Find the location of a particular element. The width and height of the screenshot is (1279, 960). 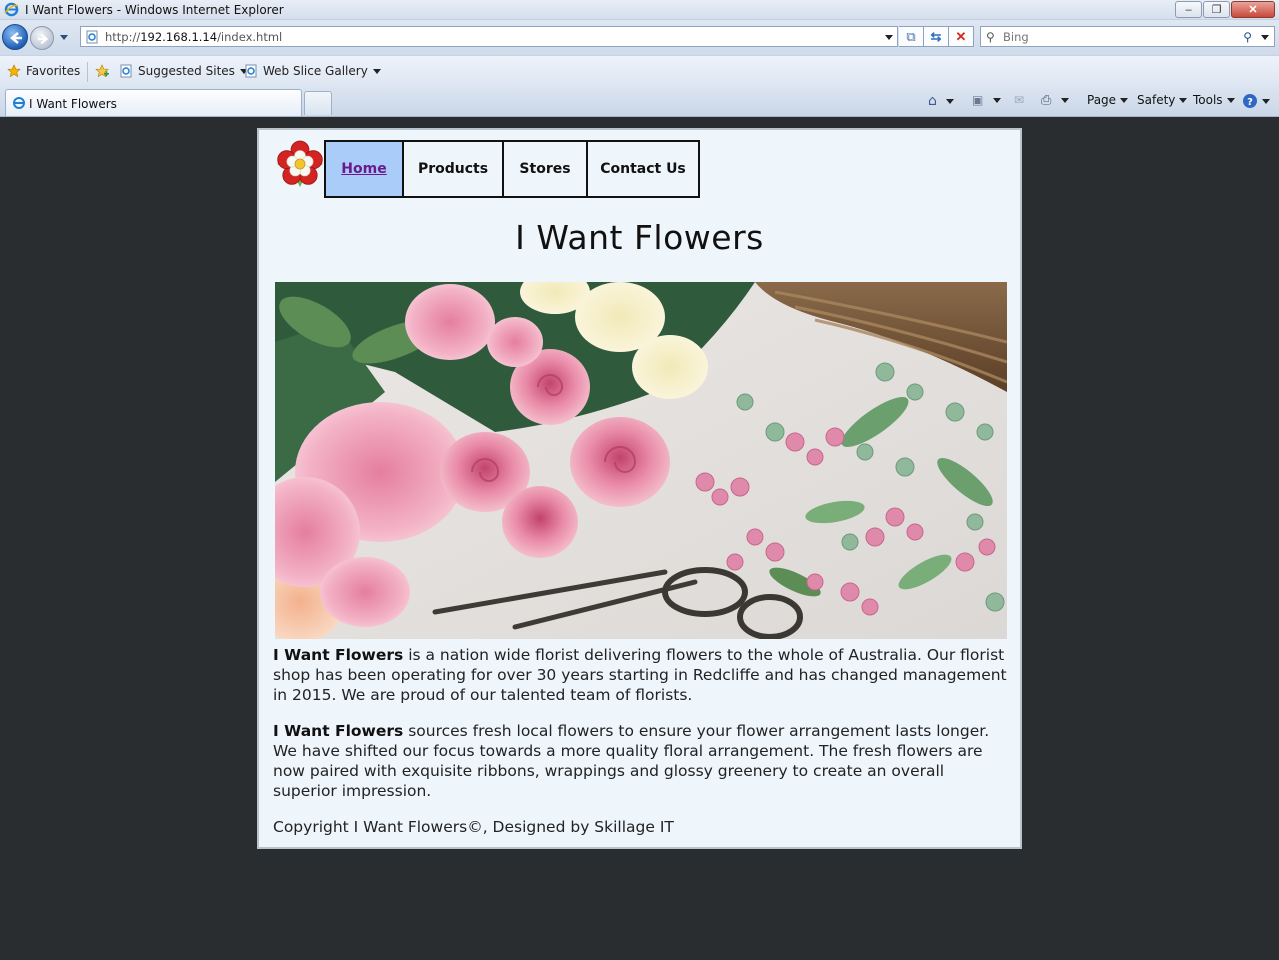

suggested-sites-label: Suggested Sites is located at coordinates (186, 71).